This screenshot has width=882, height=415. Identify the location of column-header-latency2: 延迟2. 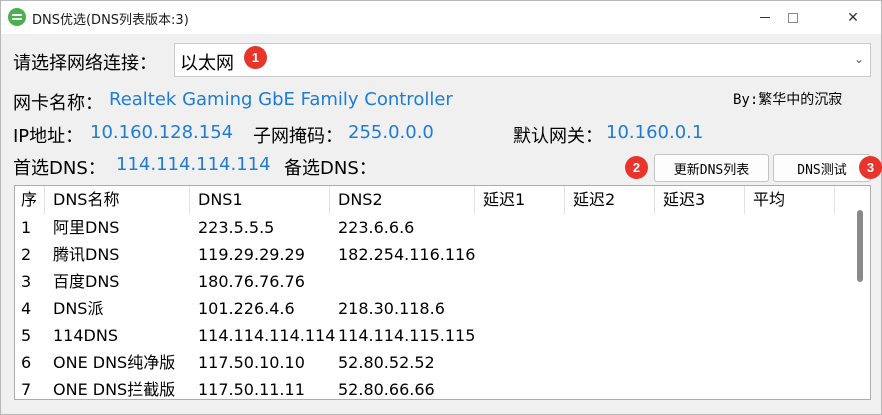
(610, 200).